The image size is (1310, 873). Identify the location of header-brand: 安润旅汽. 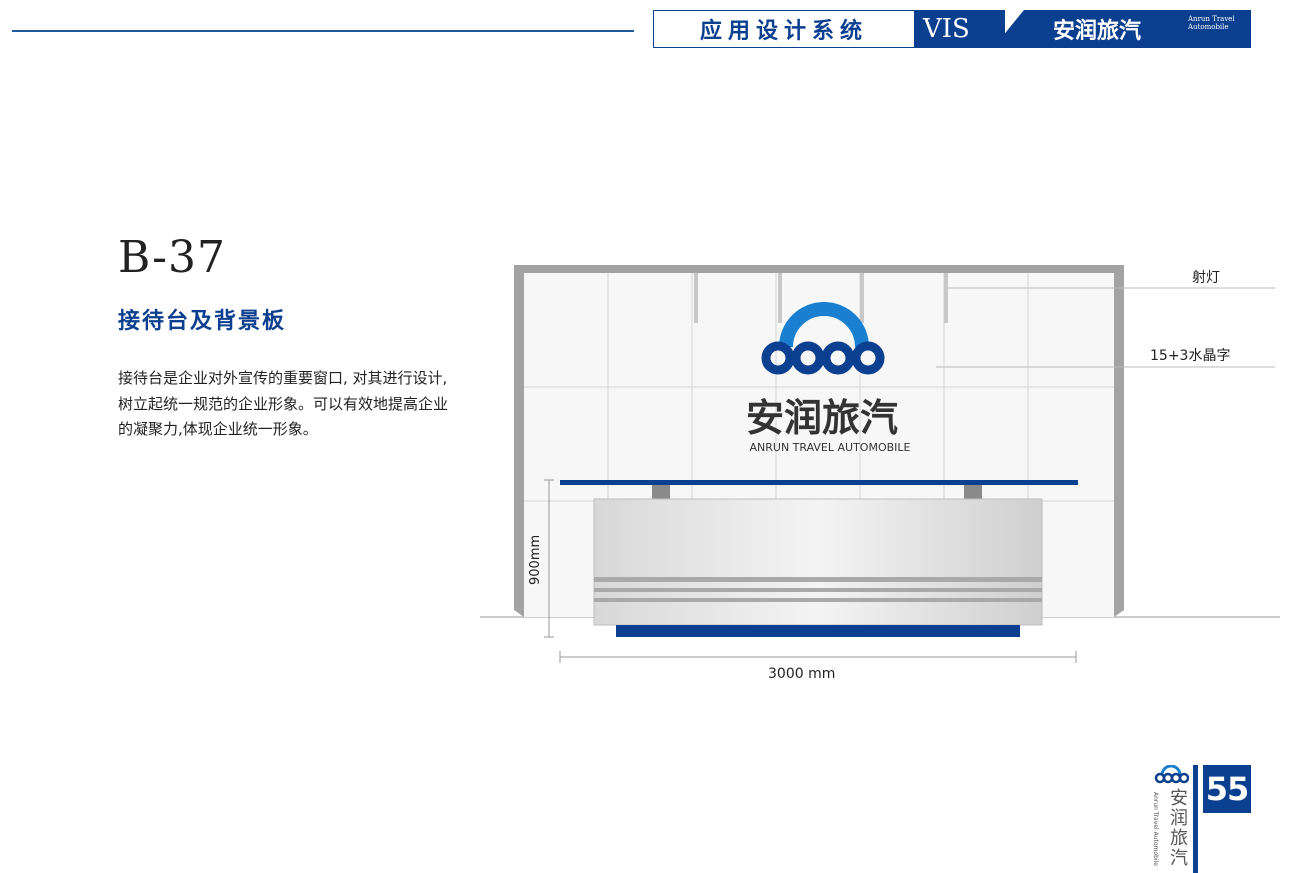
(1097, 31).